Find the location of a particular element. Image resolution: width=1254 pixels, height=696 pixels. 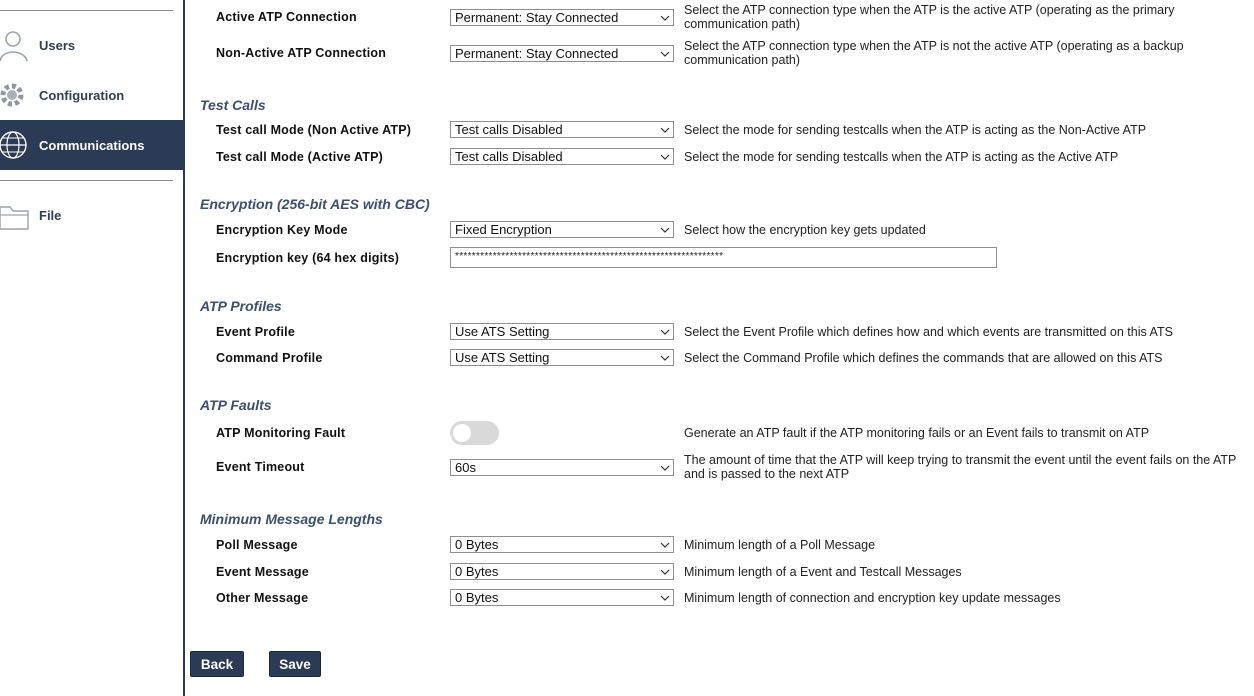

nonactive-atp-connection-select: Permanent: Stay Connected is located at coordinates (562, 53).